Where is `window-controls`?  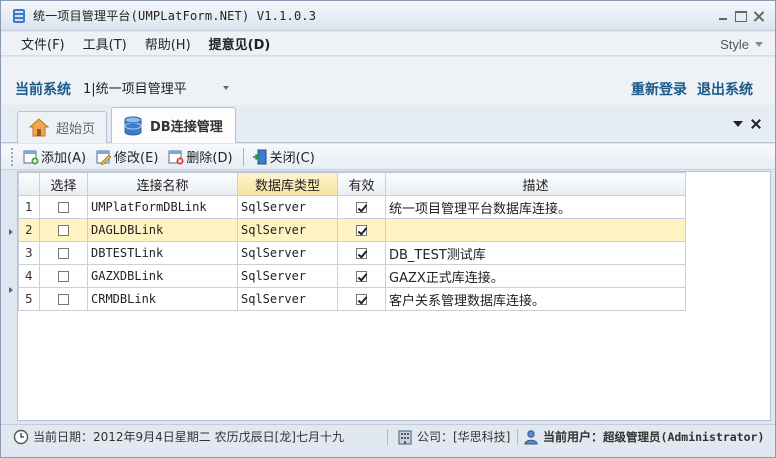 window-controls is located at coordinates (741, 16).